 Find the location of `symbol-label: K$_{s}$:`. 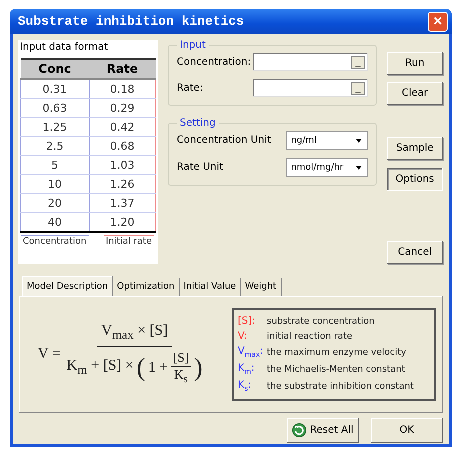

symbol-label: K$_{s}$: is located at coordinates (245, 386).